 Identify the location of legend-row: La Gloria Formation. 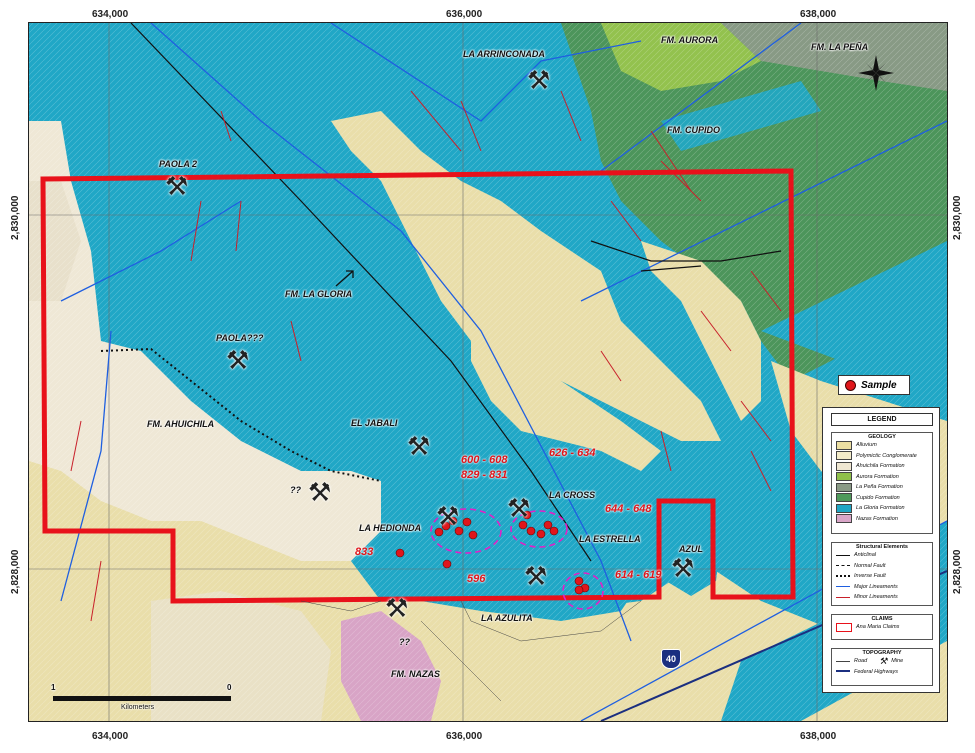
(882, 508).